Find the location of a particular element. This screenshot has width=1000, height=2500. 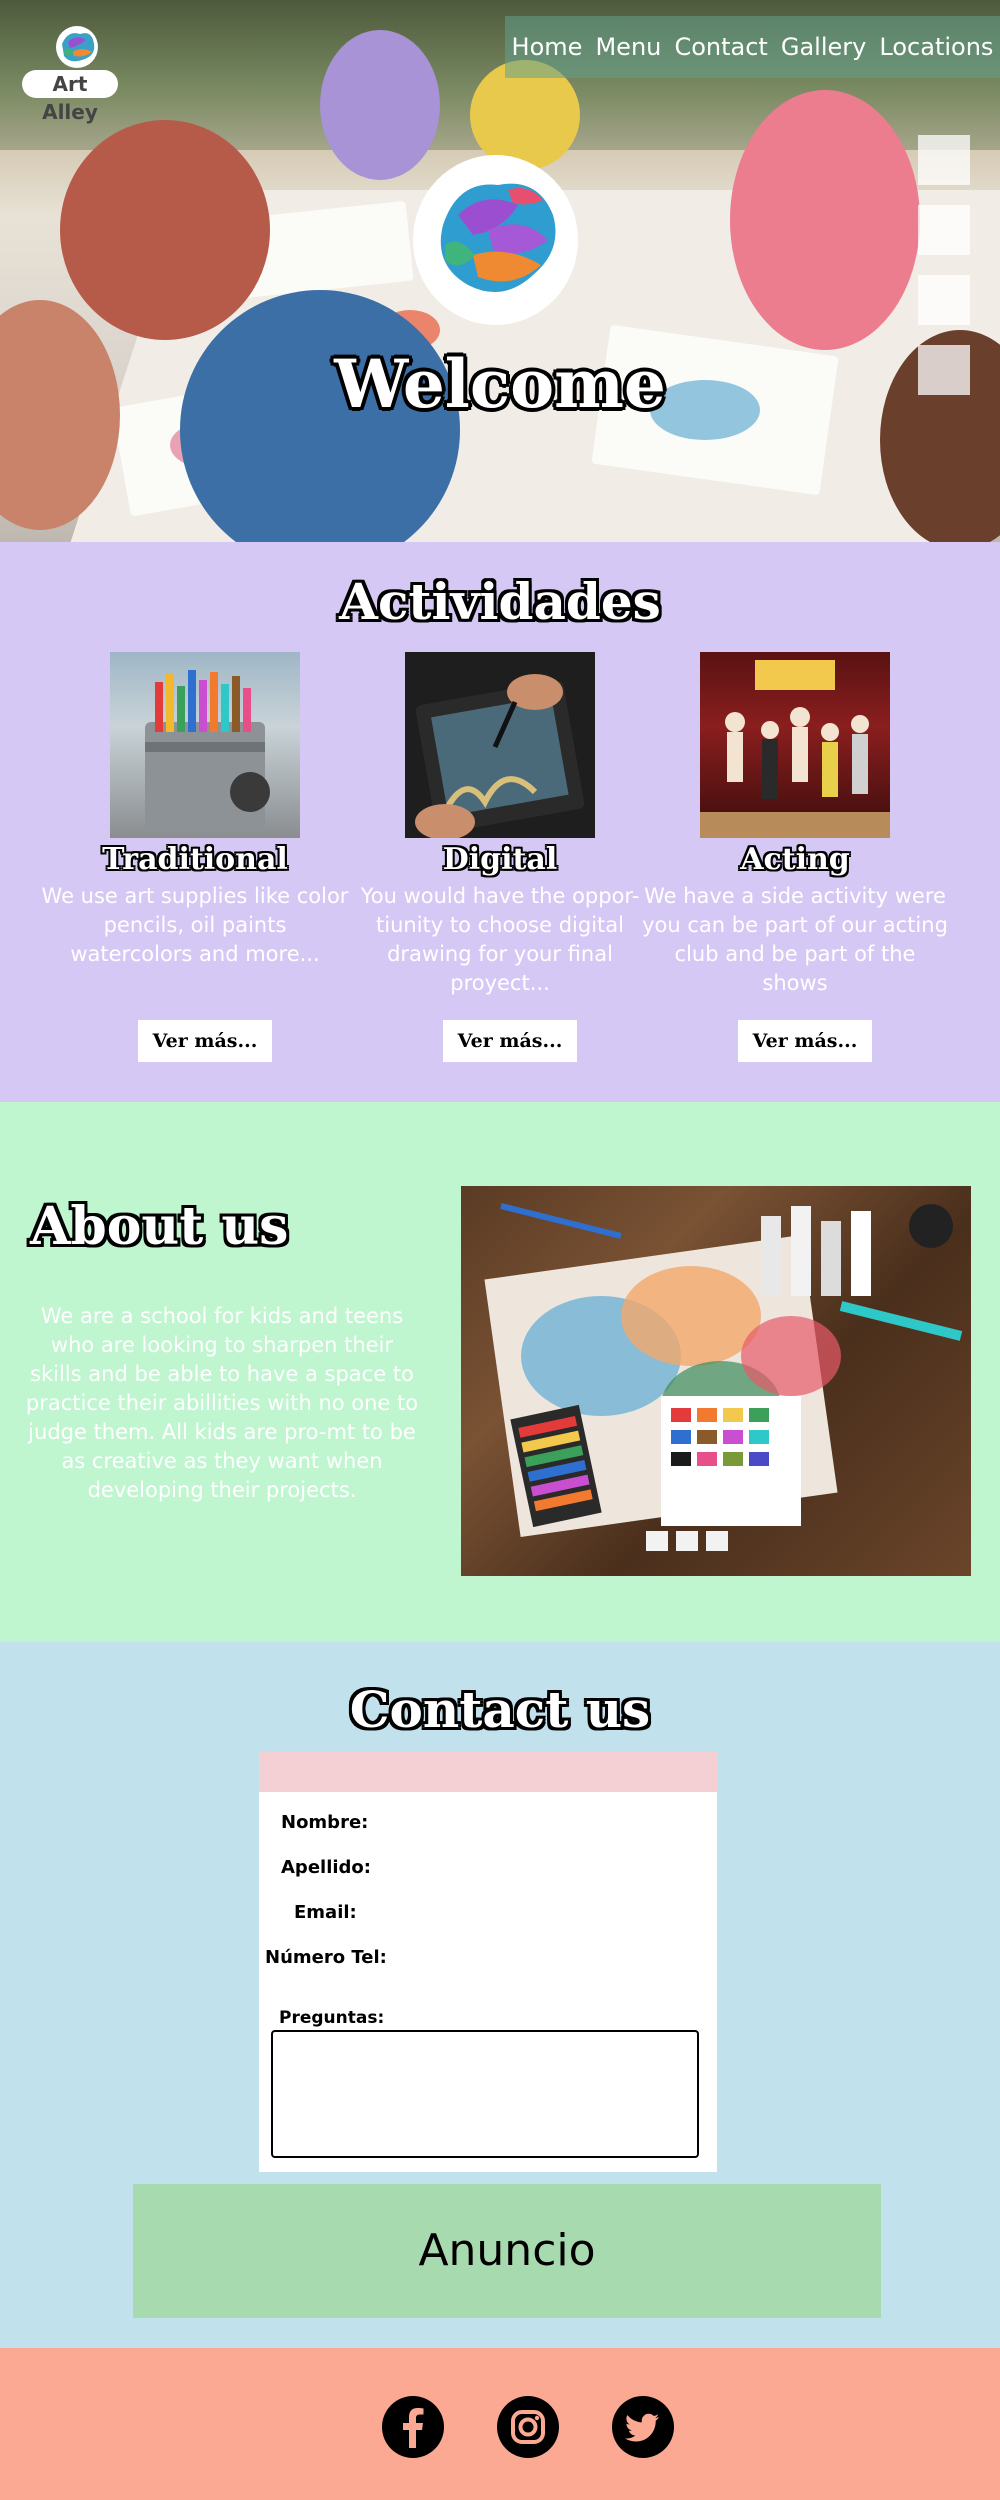

about-title: About us is located at coordinates (159, 1226).